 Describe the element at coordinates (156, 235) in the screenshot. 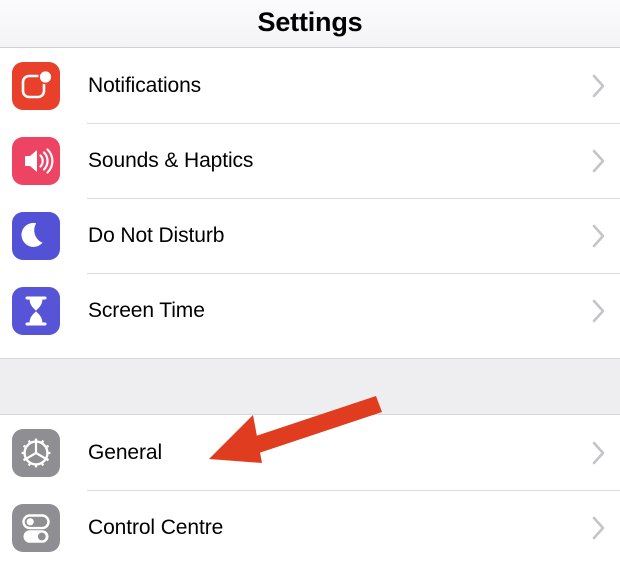

I see `settings-row-label: Do Not Disturb` at that location.